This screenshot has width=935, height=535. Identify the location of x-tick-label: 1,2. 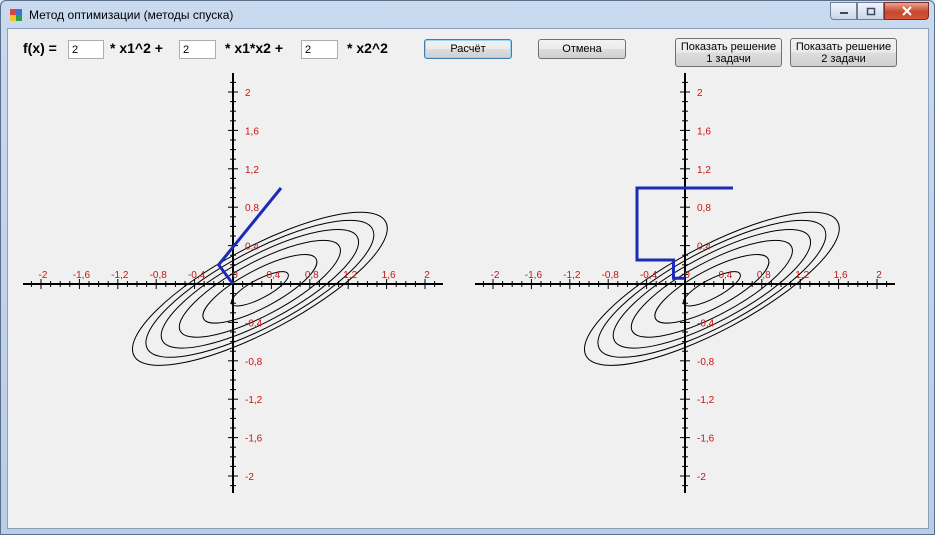
(802, 275).